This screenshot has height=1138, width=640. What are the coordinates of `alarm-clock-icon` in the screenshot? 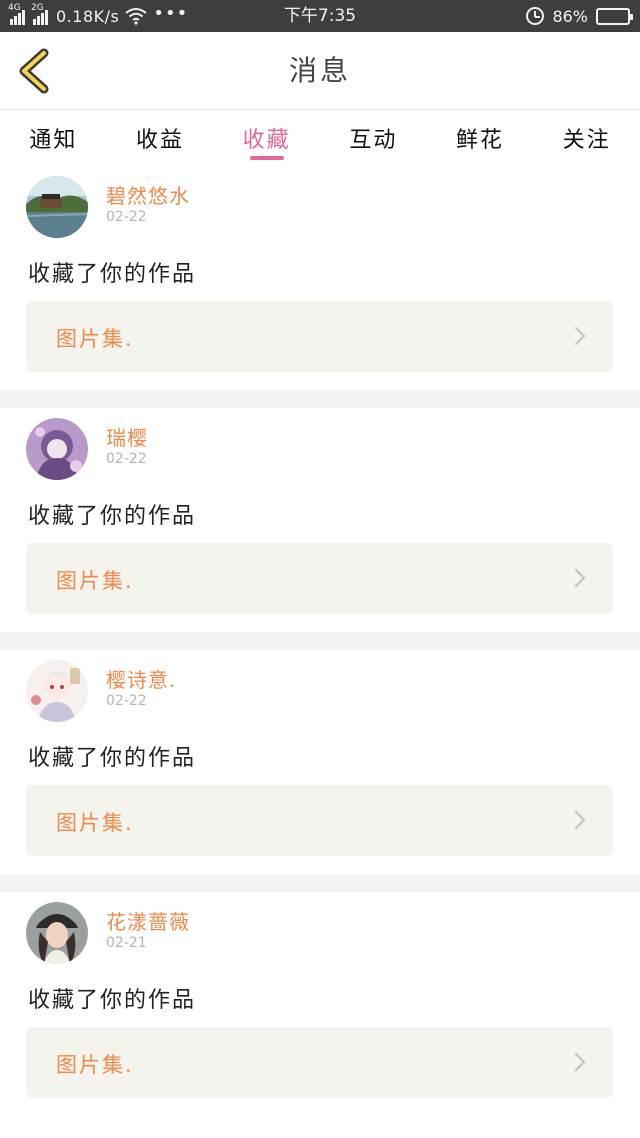 It's located at (535, 16).